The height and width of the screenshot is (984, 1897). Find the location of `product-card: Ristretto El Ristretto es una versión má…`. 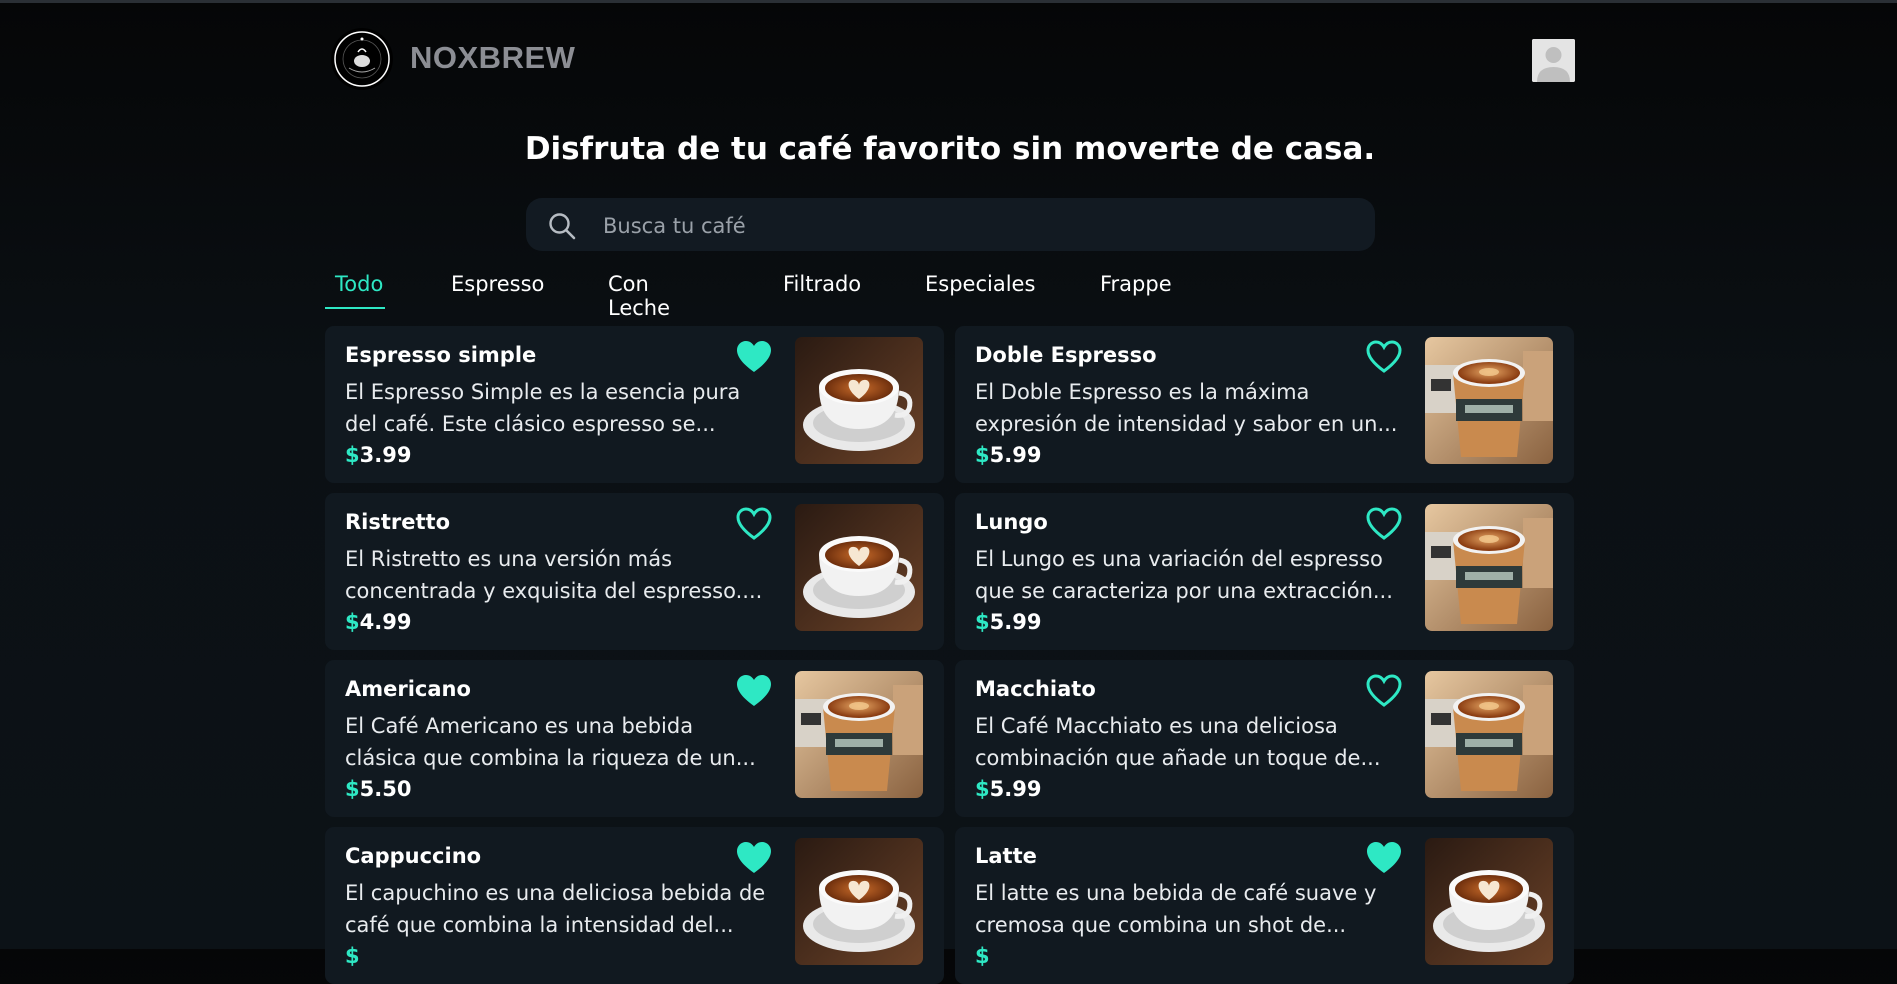

product-card: Ristretto El Ristretto es una versión má… is located at coordinates (634, 571).